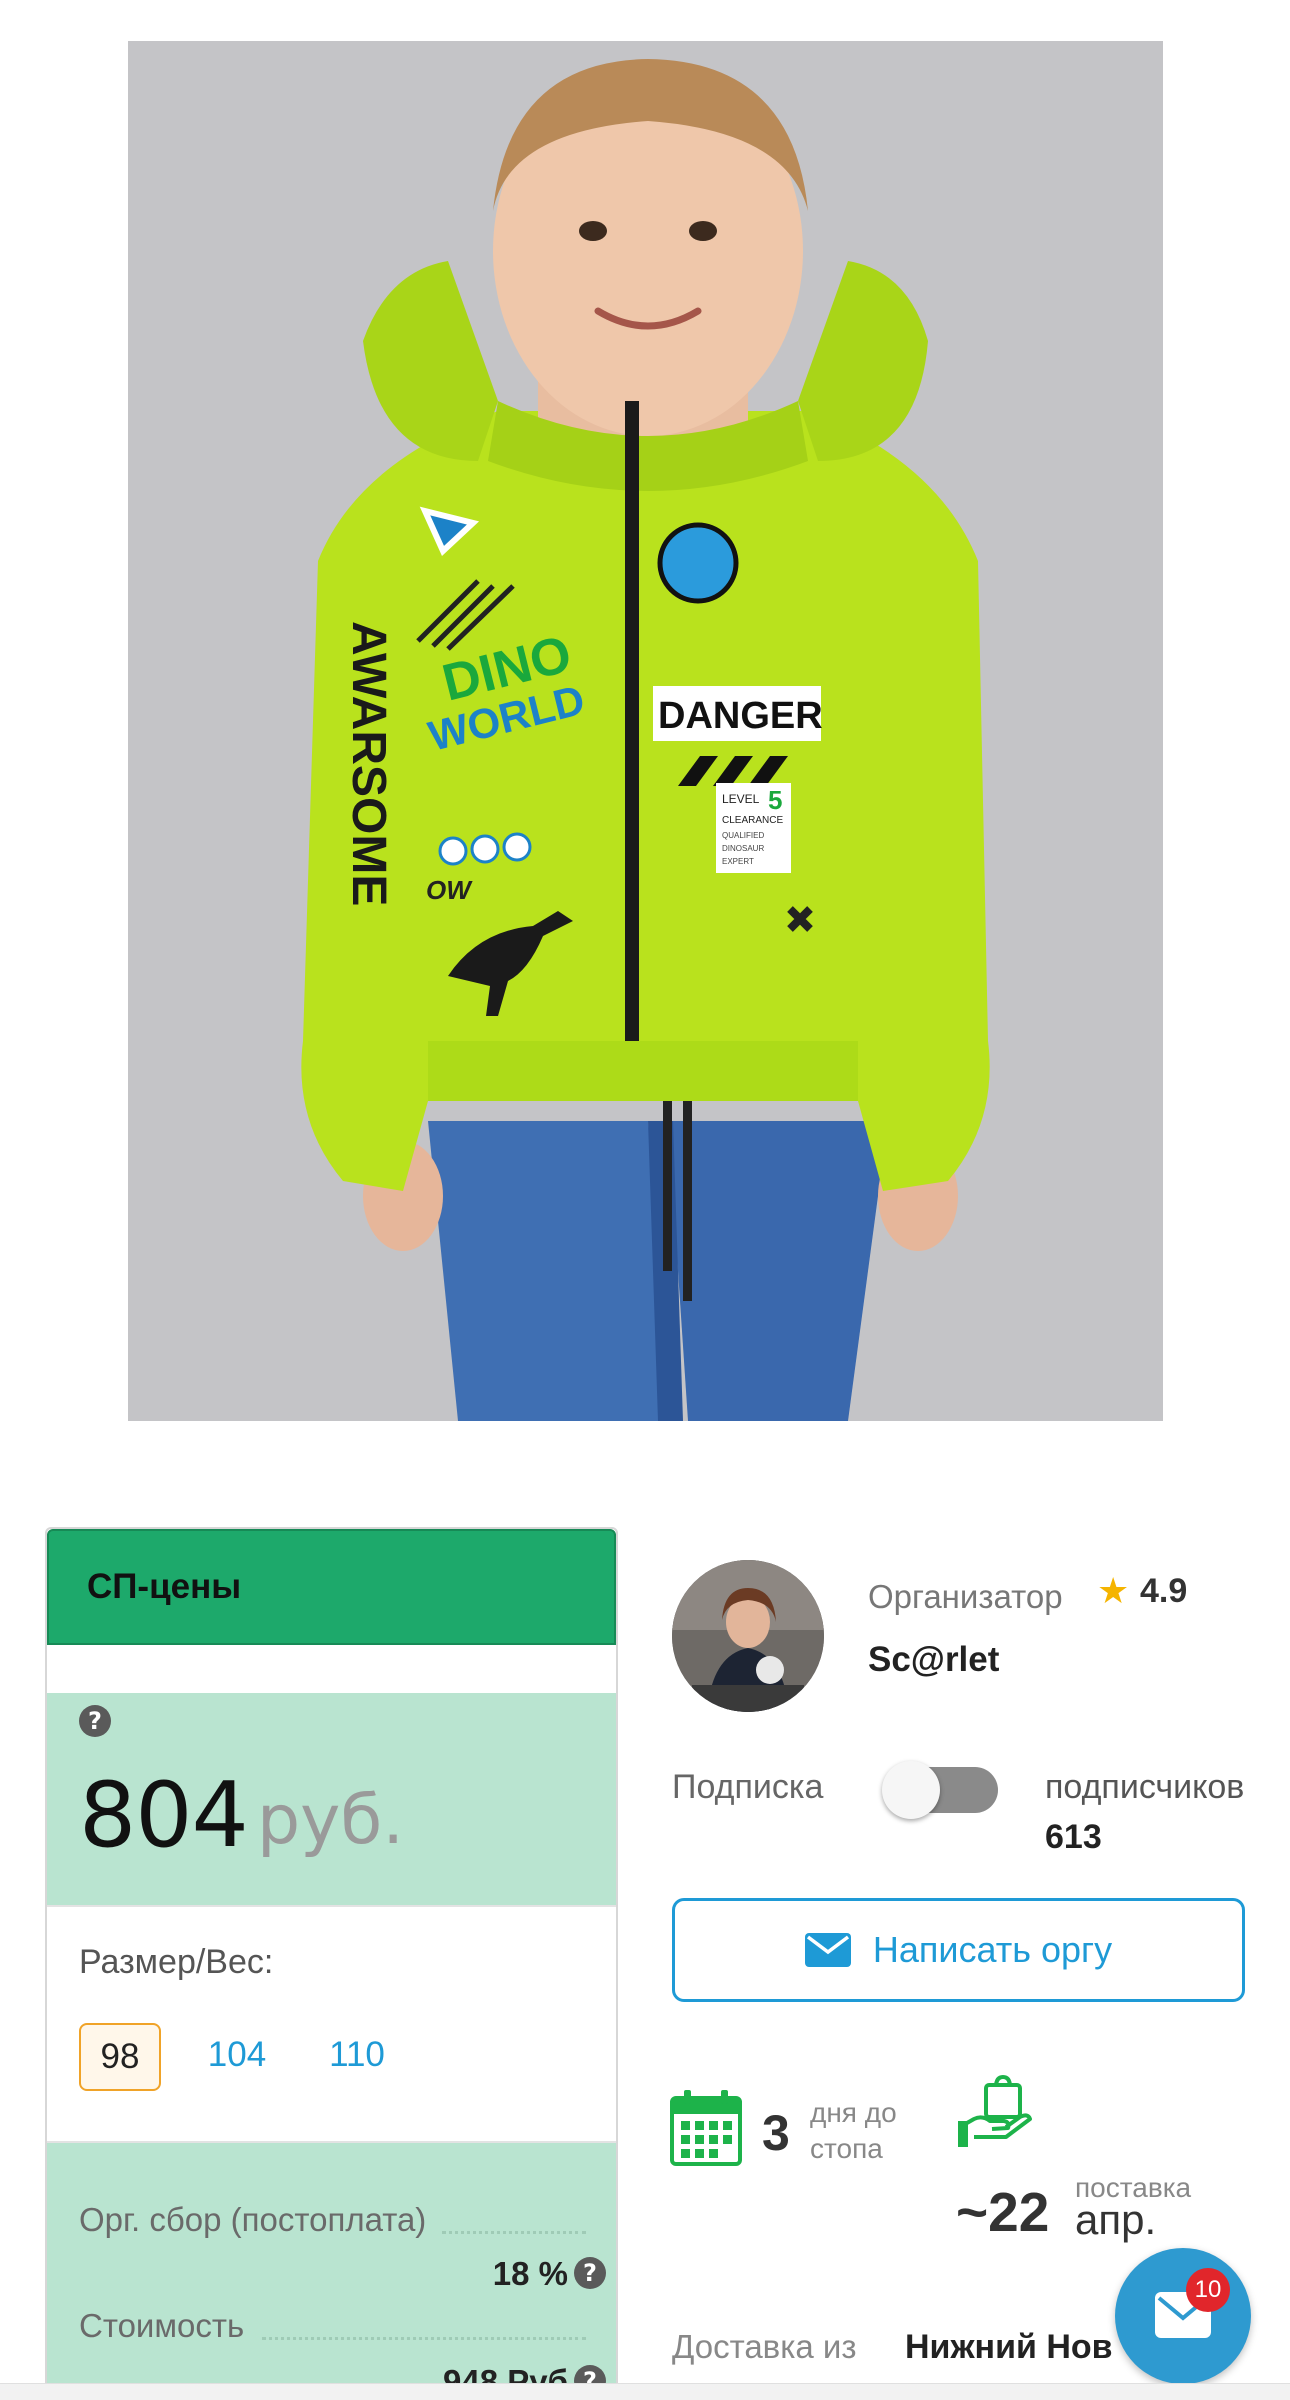 The height and width of the screenshot is (2400, 1290). What do you see at coordinates (176, 1962) in the screenshot?
I see `size-label: Размер/Вес:` at bounding box center [176, 1962].